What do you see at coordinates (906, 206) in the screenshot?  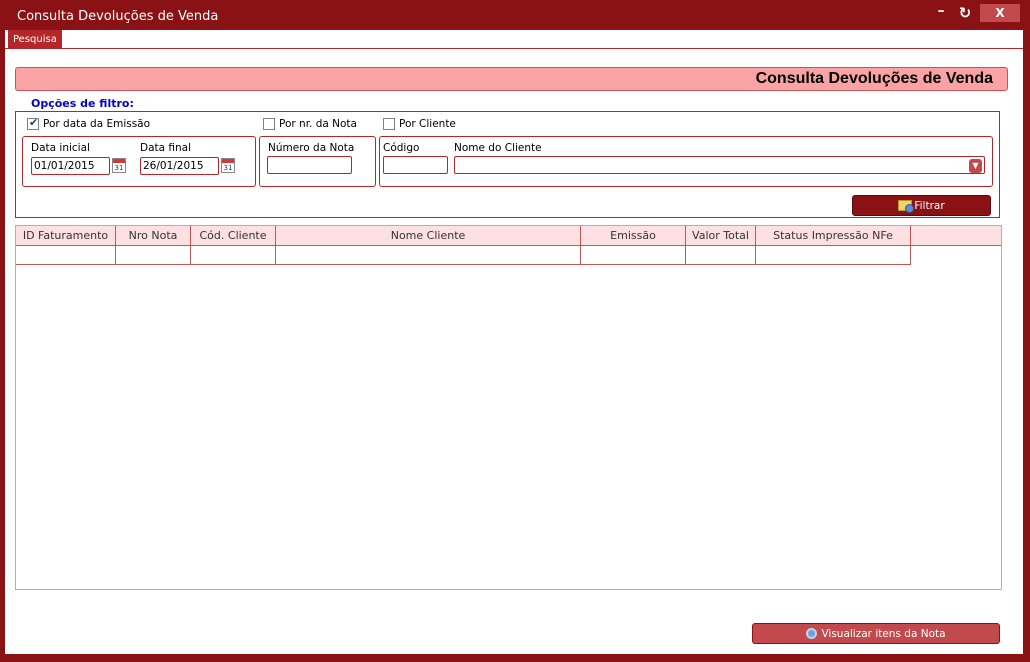 I see `folder-search-icon` at bounding box center [906, 206].